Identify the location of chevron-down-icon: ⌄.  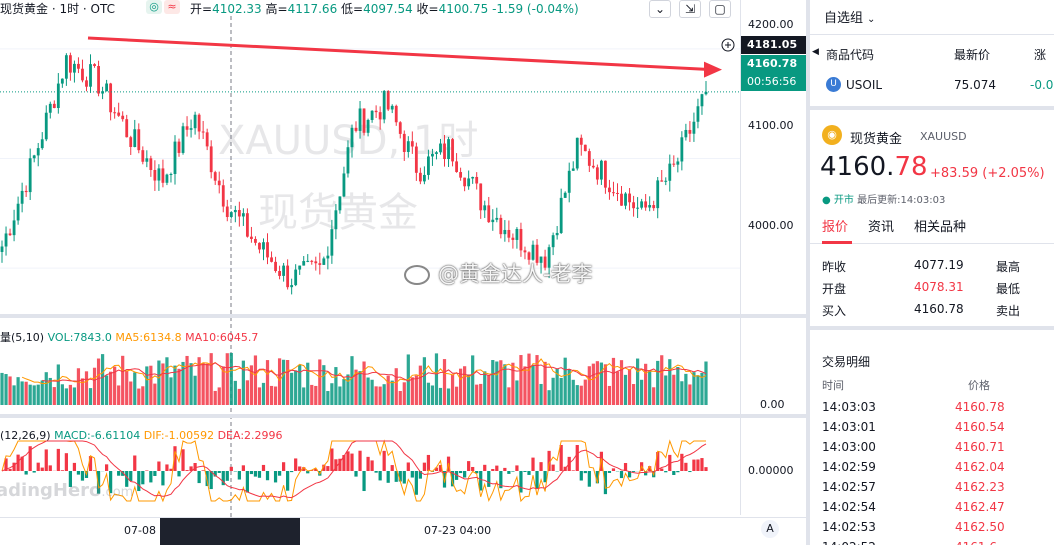
(660, 9).